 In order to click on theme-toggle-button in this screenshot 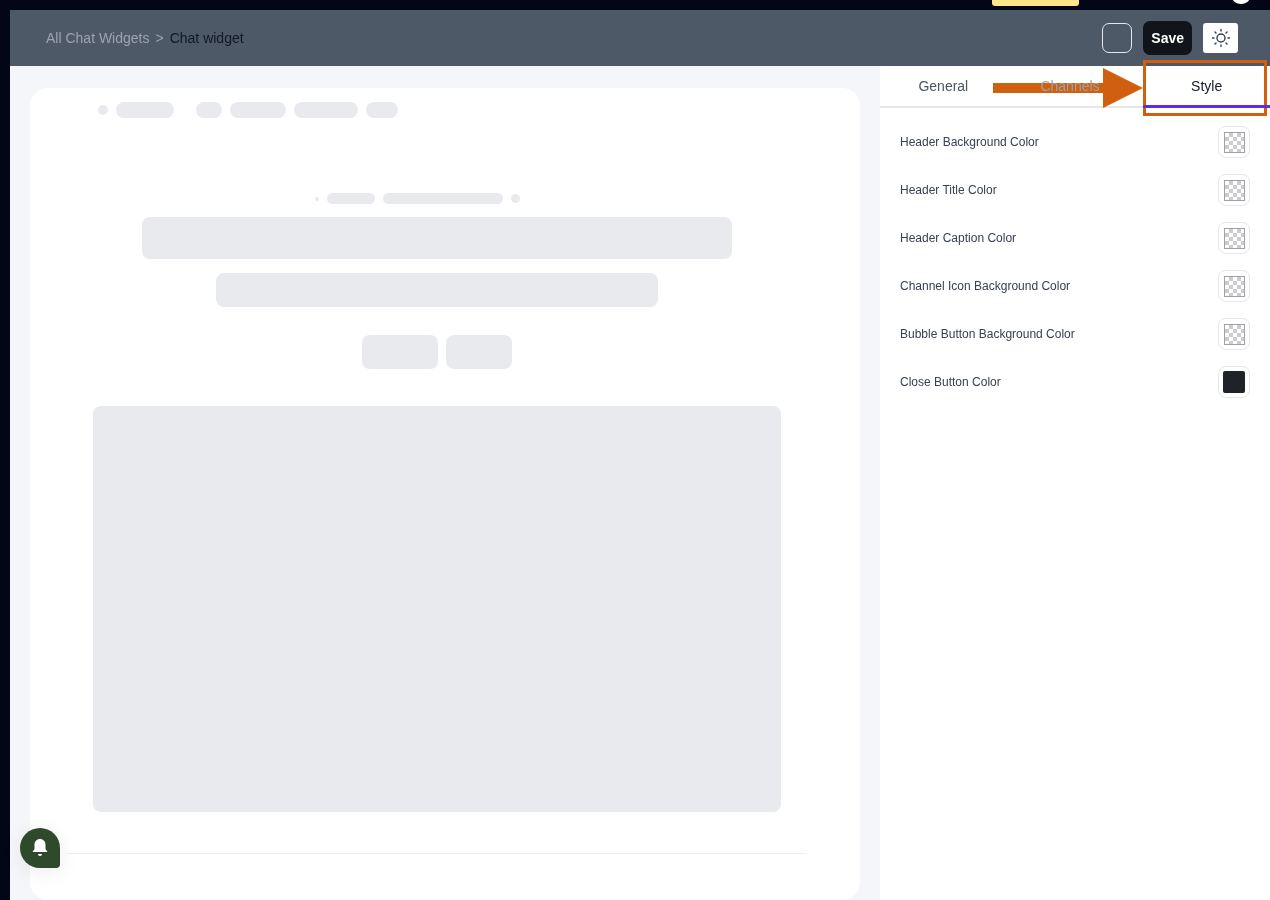, I will do `click(1220, 38)`.